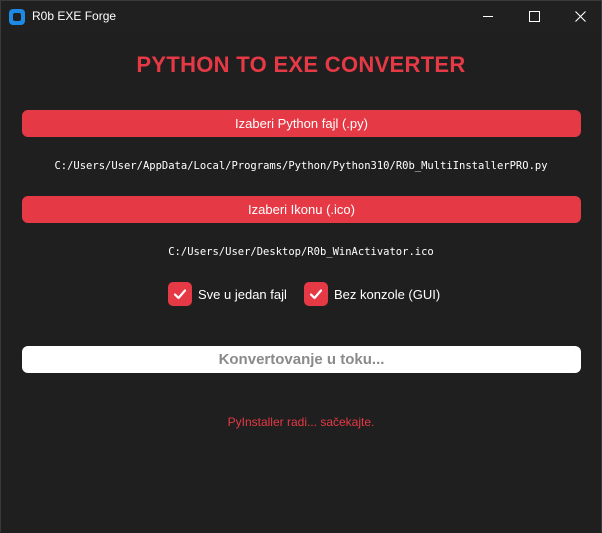 This screenshot has width=602, height=533. I want to click on select-icon-button: Izaberi Ikonu (.ico), so click(301, 209).